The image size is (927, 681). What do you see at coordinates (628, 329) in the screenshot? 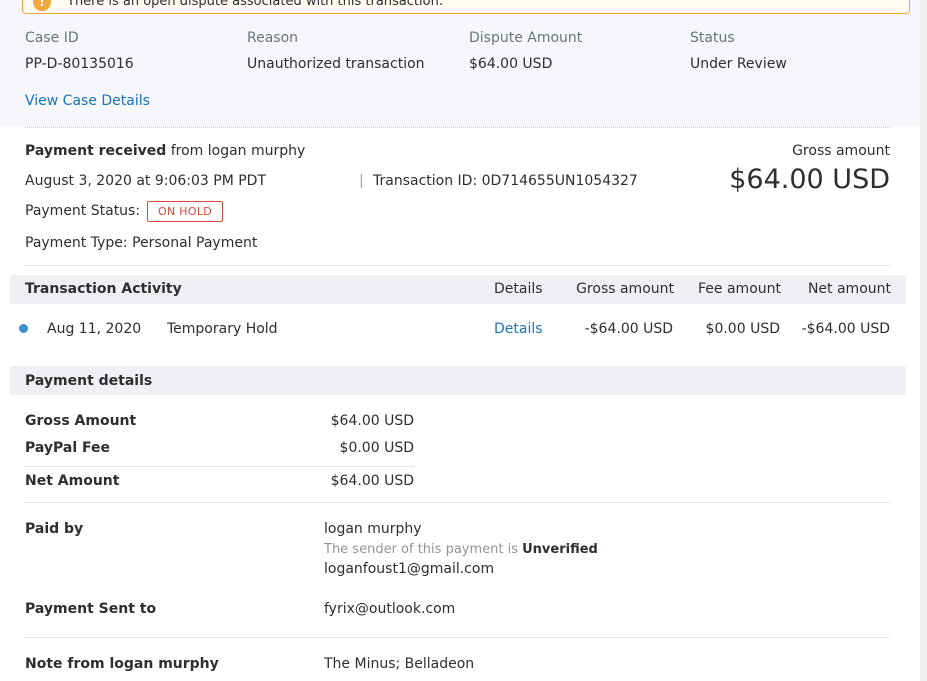
I see `activity-gross-amount: -$64.00 USD` at bounding box center [628, 329].